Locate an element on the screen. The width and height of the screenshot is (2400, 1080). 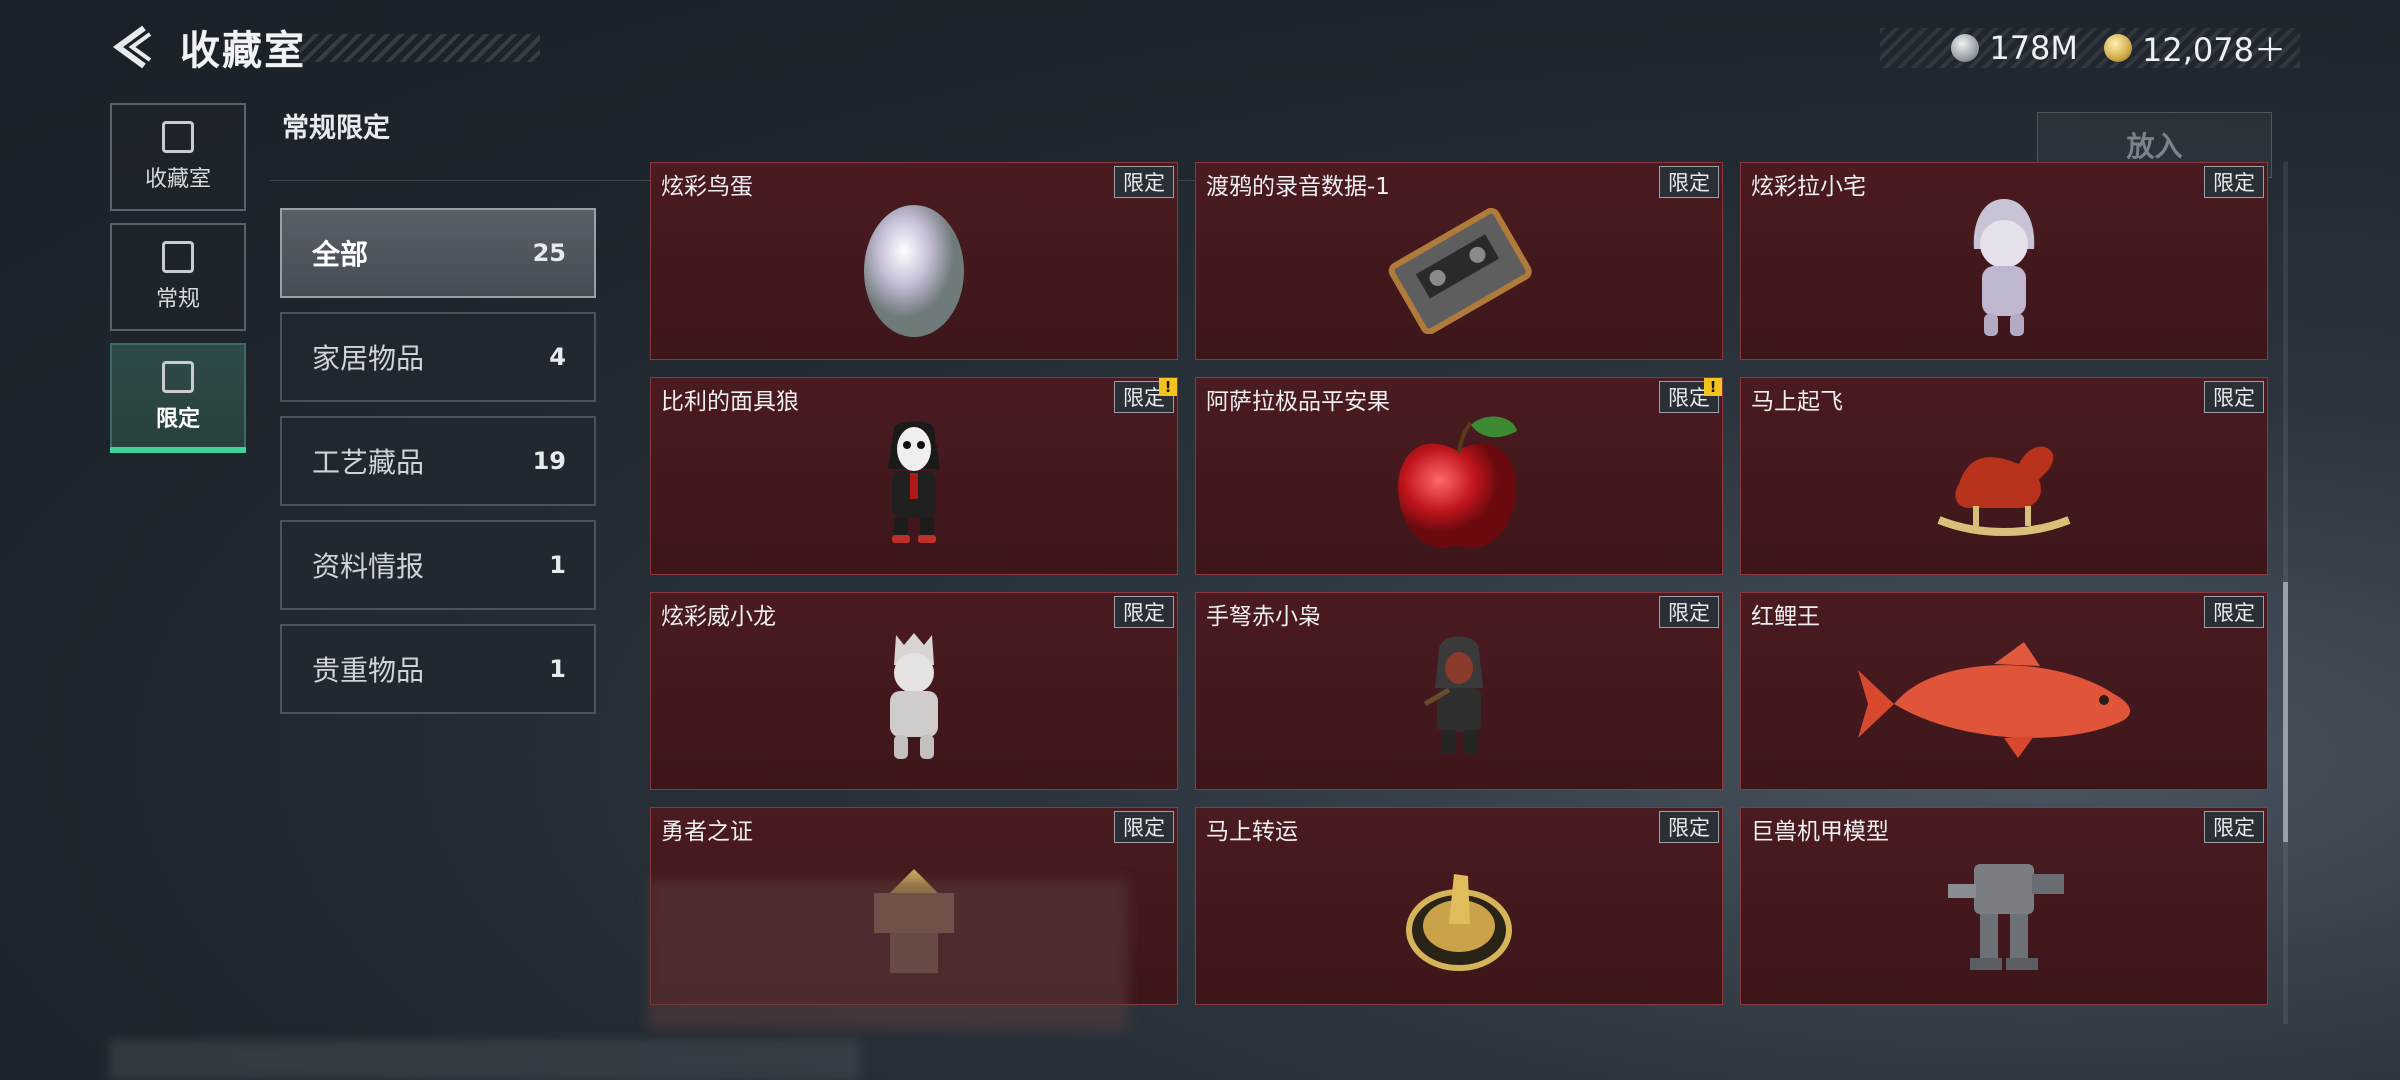
rocking-horse-icon is located at coordinates (2004, 486).